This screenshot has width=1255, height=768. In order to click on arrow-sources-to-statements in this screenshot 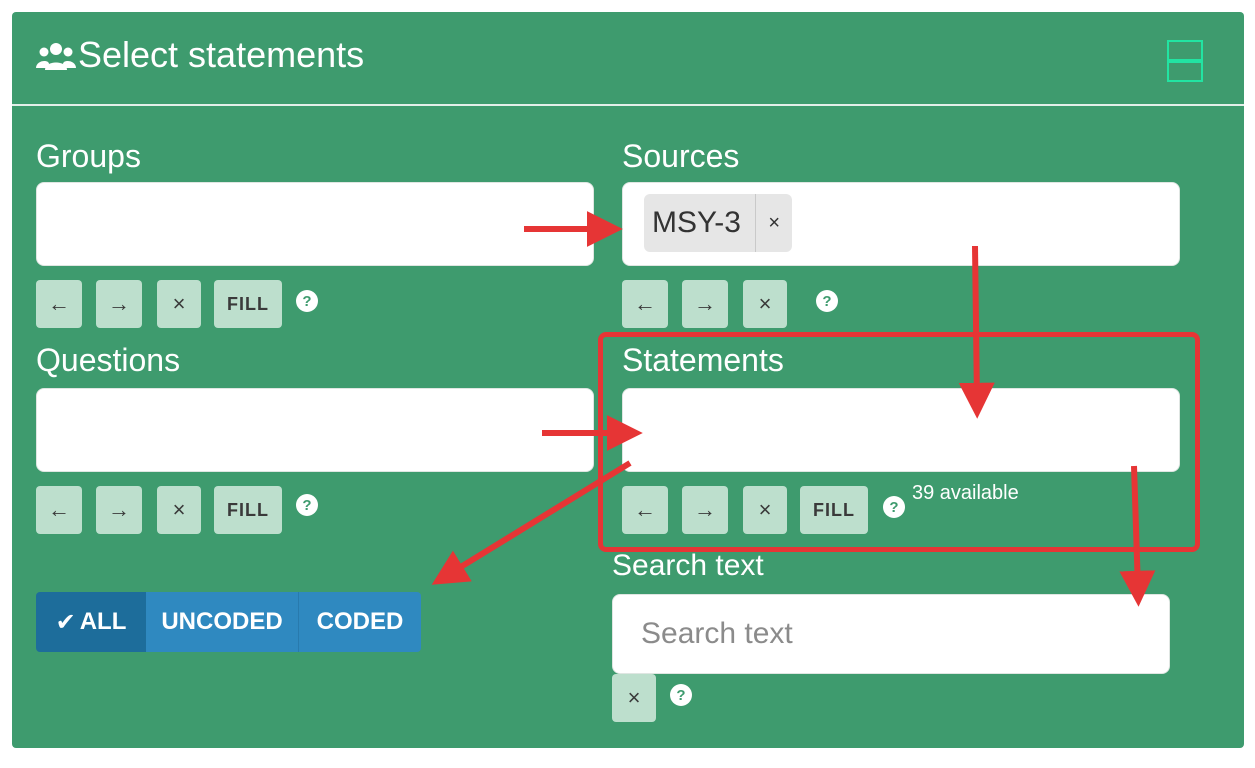, I will do `click(976, 332)`.